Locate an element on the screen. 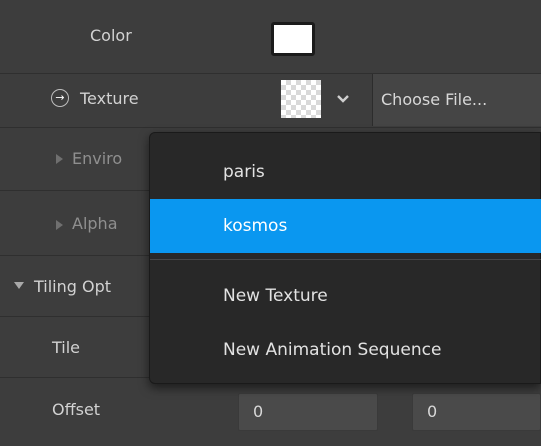 Image resolution: width=541 pixels, height=446 pixels. menu-item-paris: paris is located at coordinates (345, 172).